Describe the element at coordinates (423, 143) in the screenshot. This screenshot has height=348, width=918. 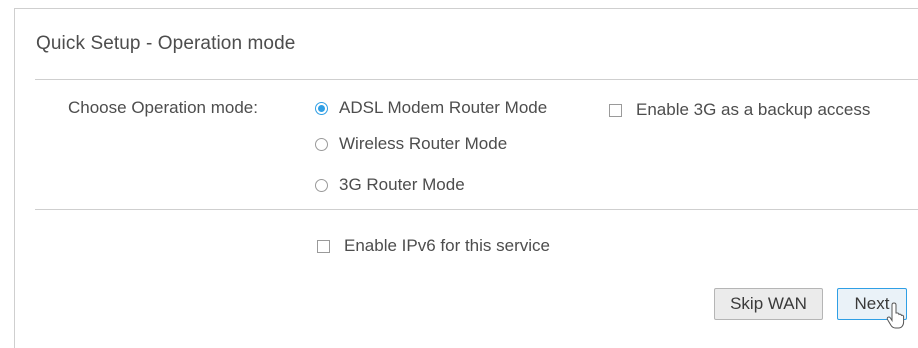
I see `radio-label: Wireless Router Mode` at that location.